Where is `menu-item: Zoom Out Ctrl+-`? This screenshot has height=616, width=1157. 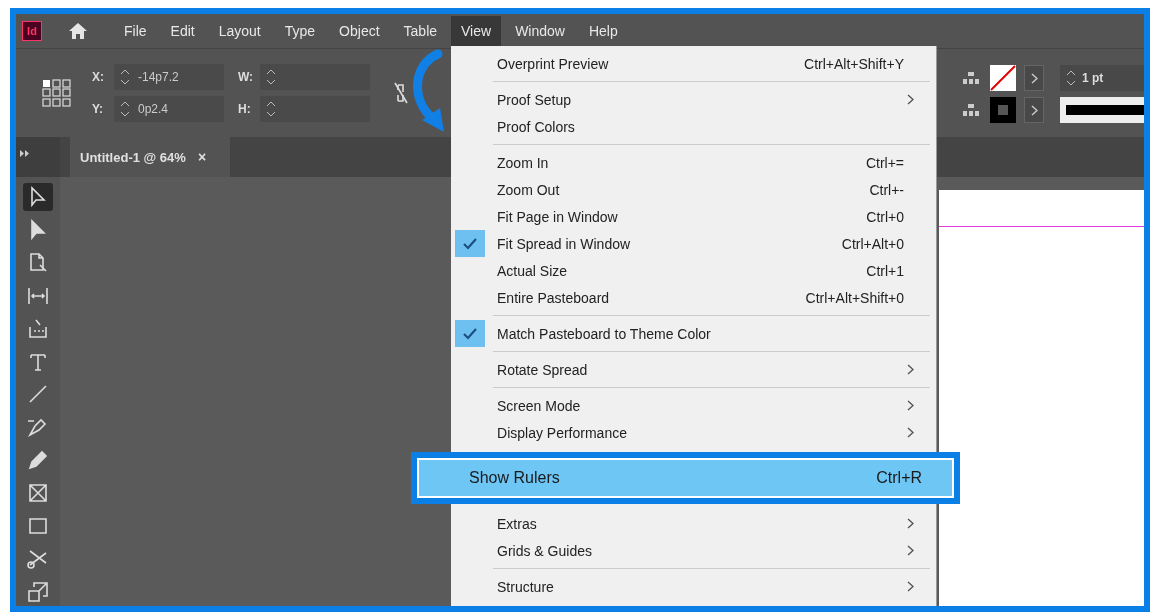 menu-item: Zoom Out Ctrl+- is located at coordinates (694, 189).